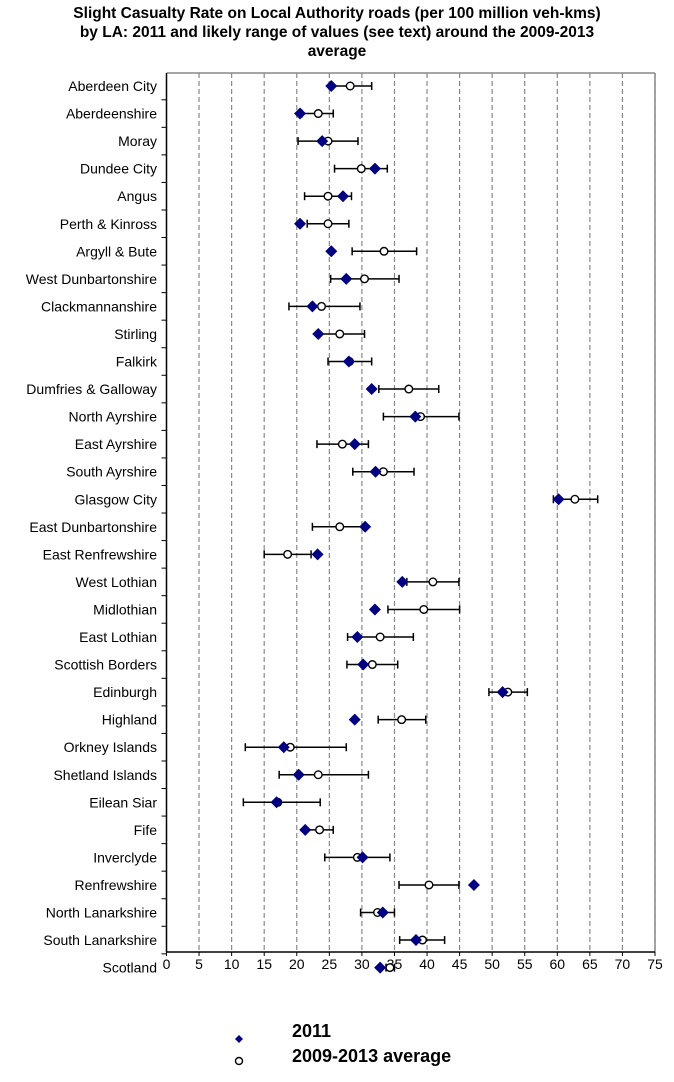 The width and height of the screenshot is (674, 1082). Describe the element at coordinates (105, 775) in the screenshot. I see `category-label: Shetland Islands` at that location.